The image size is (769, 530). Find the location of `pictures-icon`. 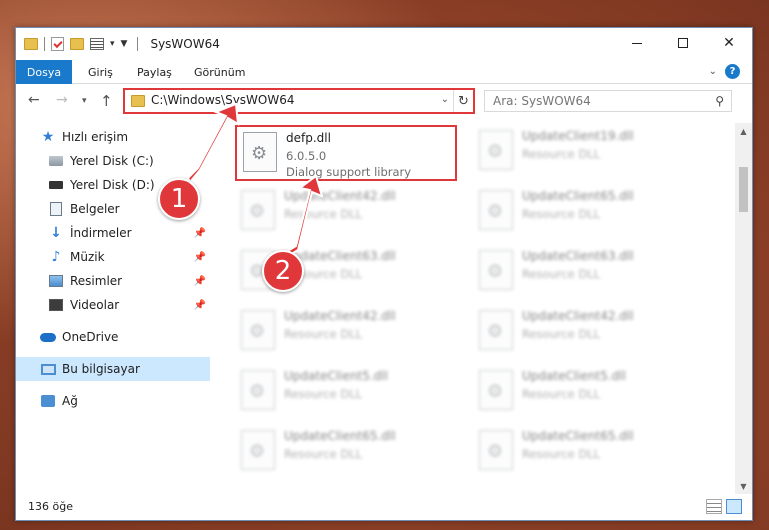

pictures-icon is located at coordinates (56, 281).